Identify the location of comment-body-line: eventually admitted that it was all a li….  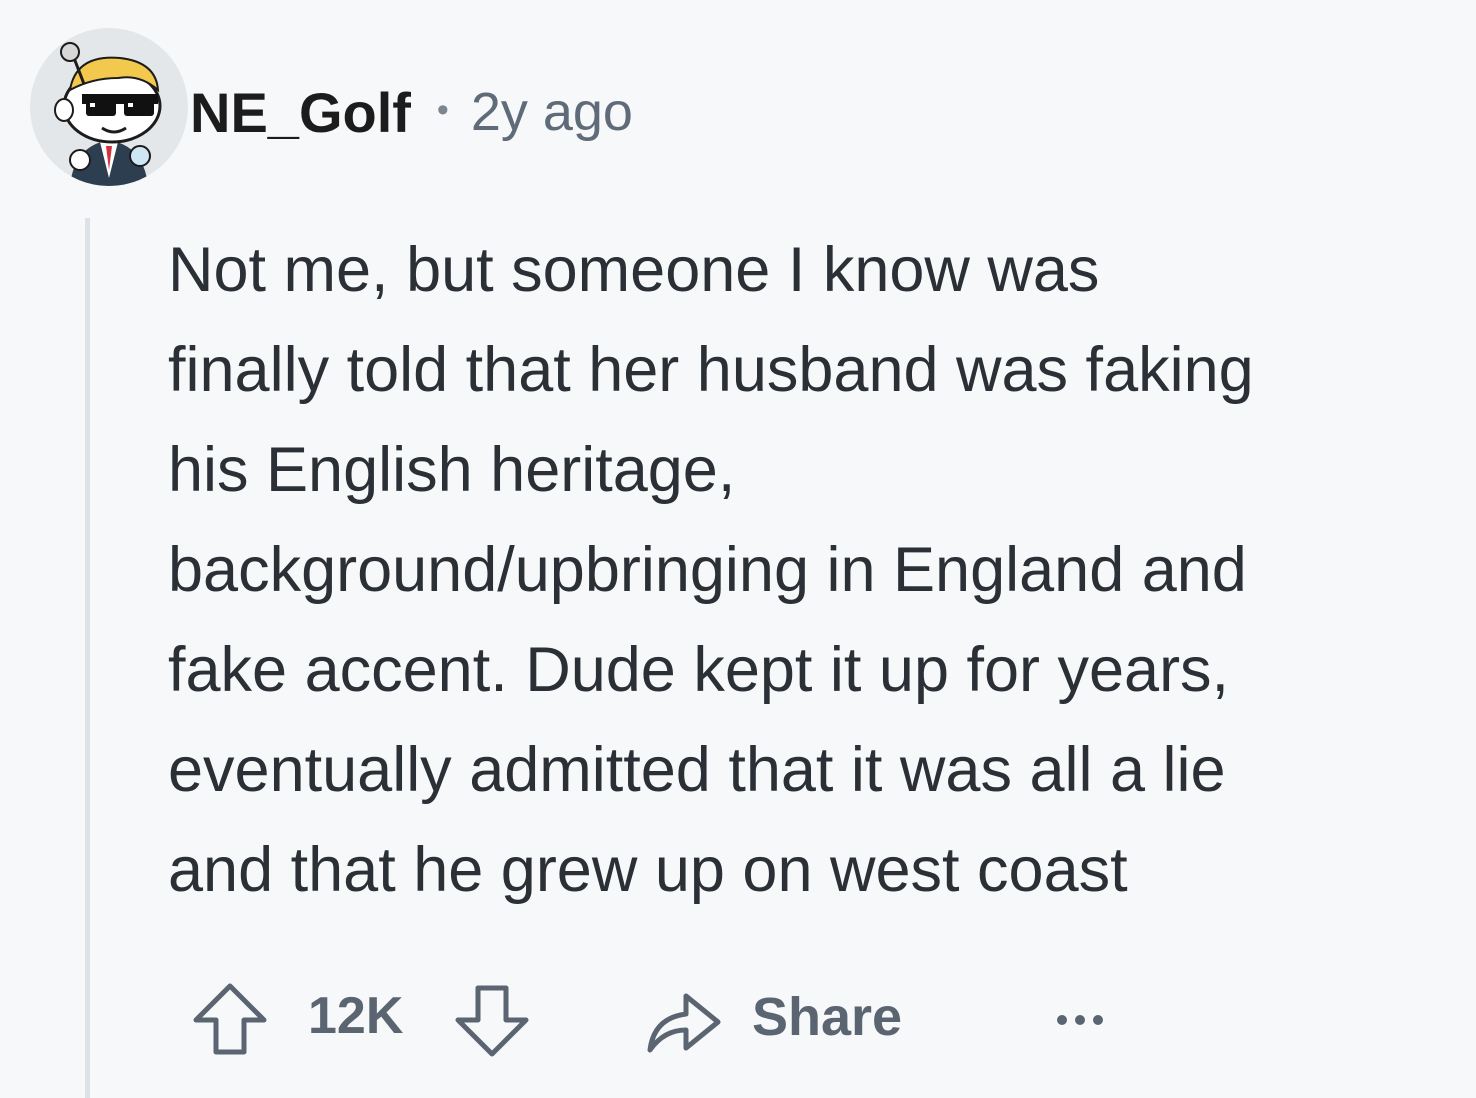
(697, 770).